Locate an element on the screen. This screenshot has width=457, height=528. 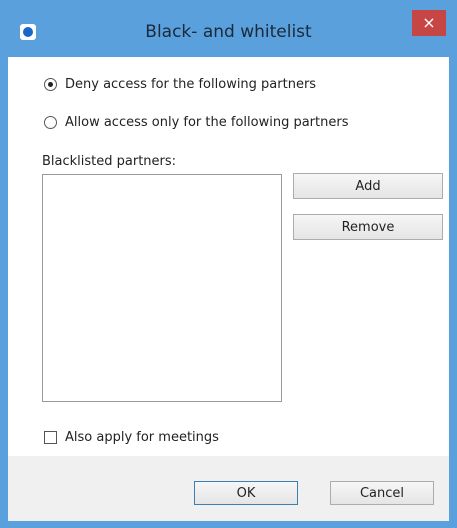
remove-button: Remove is located at coordinates (368, 227).